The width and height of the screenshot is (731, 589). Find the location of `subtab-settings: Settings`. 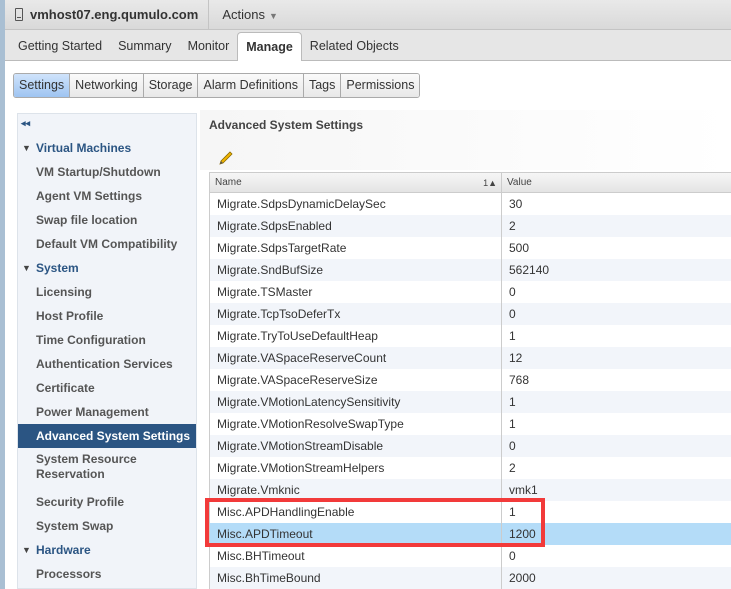

subtab-settings: Settings is located at coordinates (42, 85).